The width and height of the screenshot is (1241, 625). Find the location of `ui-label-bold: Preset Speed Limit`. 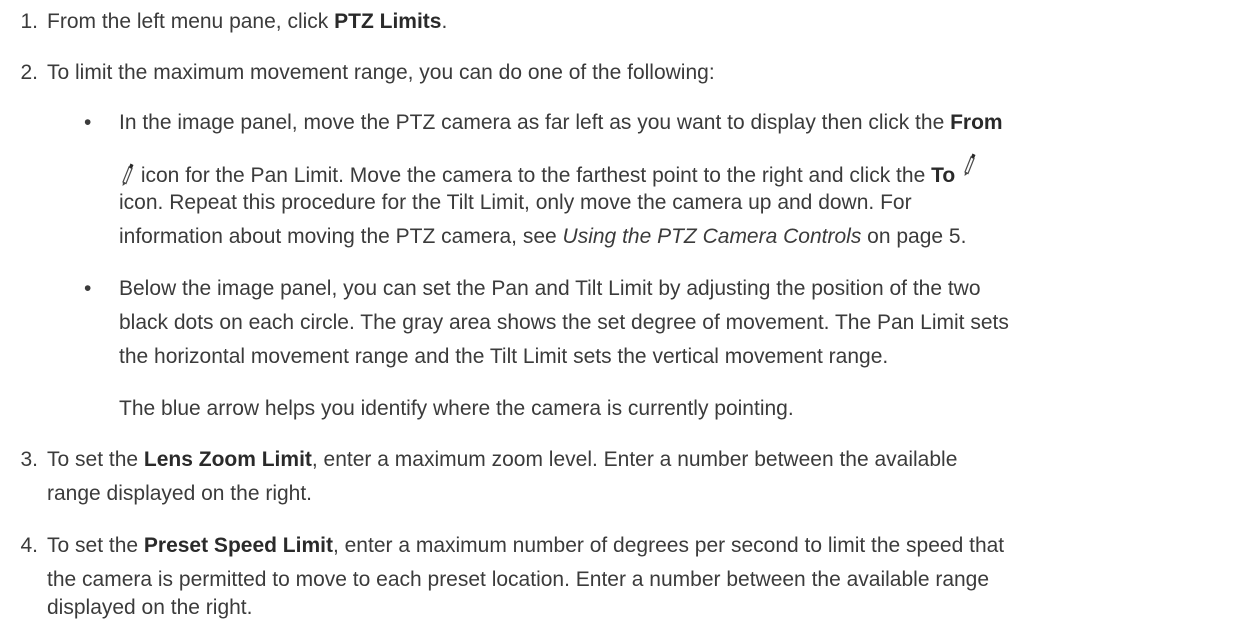

ui-label-bold: Preset Speed Limit is located at coordinates (238, 545).